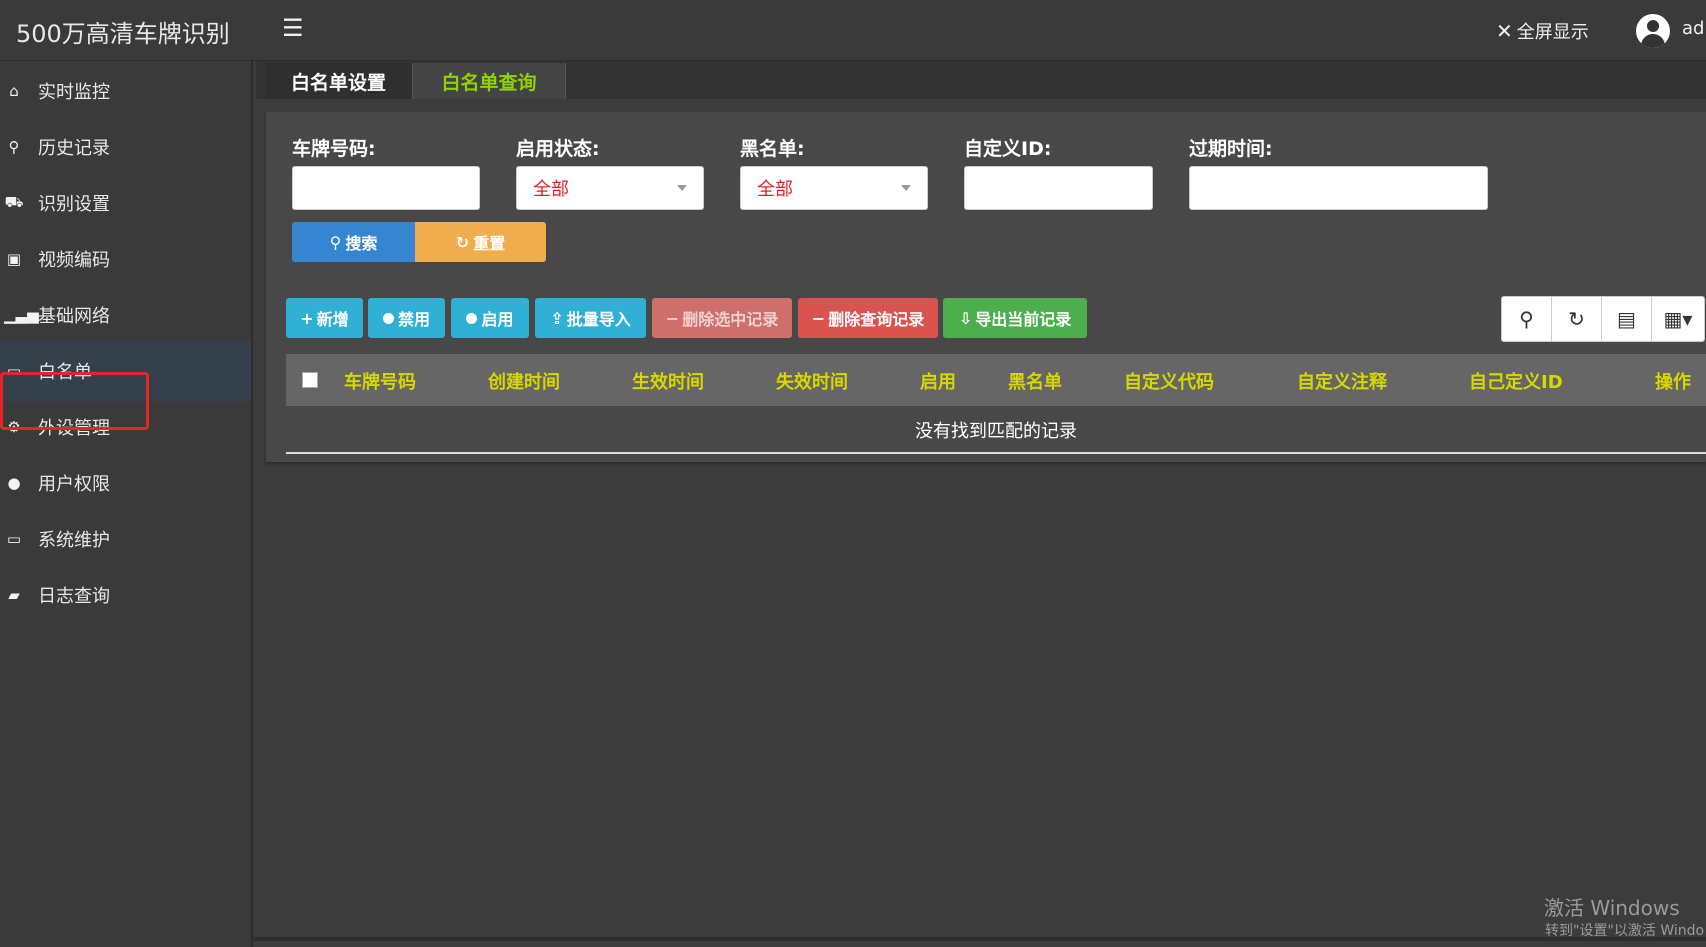  What do you see at coordinates (1504, 31) in the screenshot?
I see `expand-icon: ✕` at bounding box center [1504, 31].